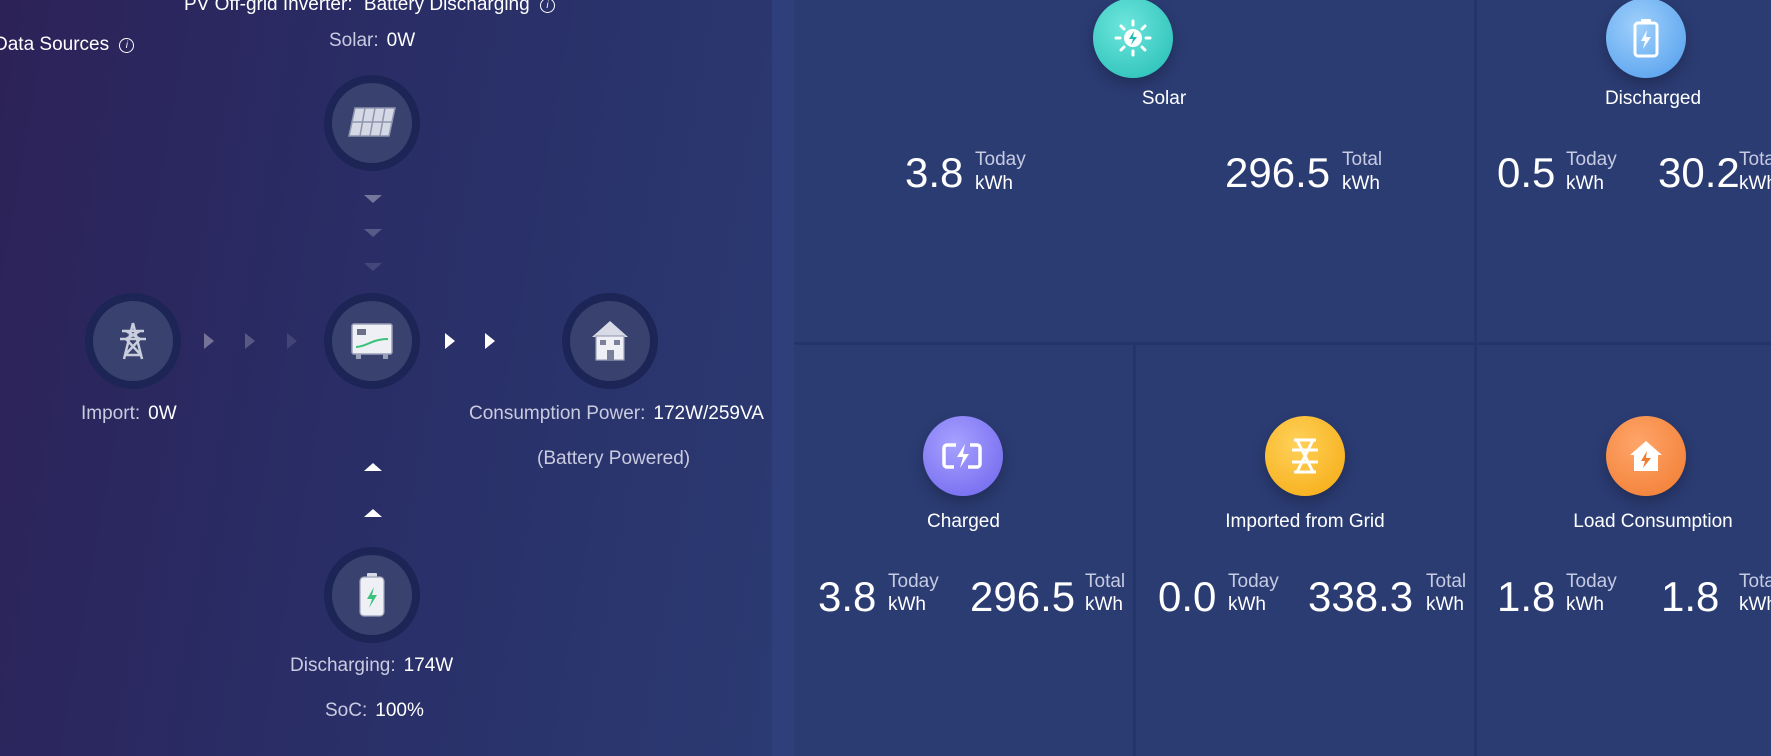 This screenshot has height=756, width=1771. What do you see at coordinates (708, 413) in the screenshot?
I see `consumption-value: 172W/259VA` at bounding box center [708, 413].